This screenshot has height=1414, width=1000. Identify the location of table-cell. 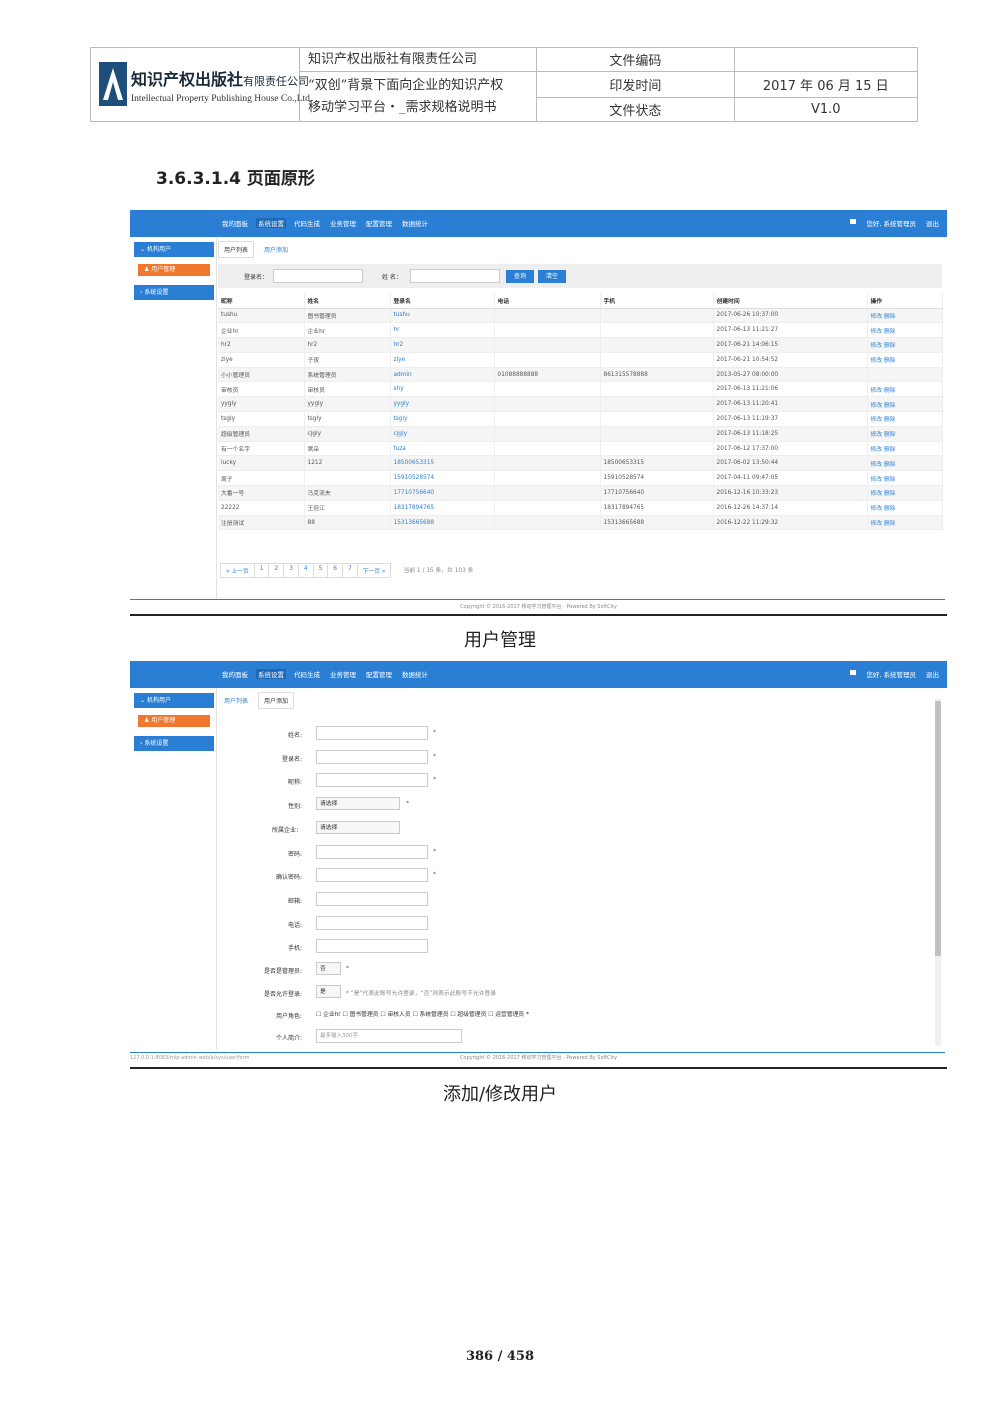
(547, 345).